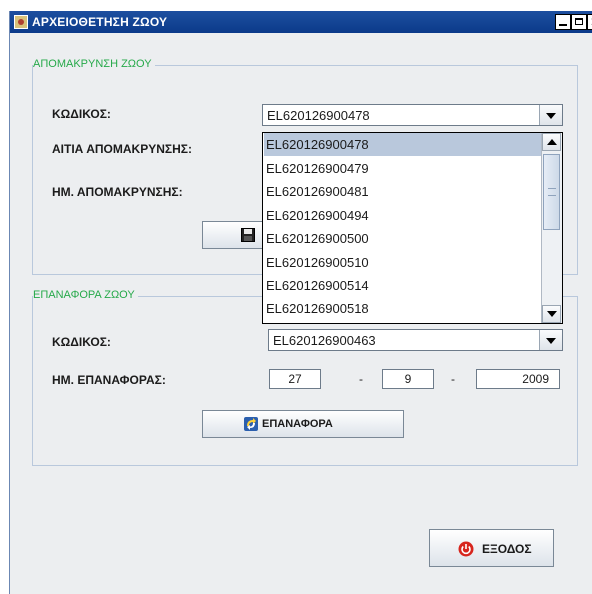  What do you see at coordinates (403, 215) in the screenshot?
I see `dropdown-option: EL620126900494` at bounding box center [403, 215].